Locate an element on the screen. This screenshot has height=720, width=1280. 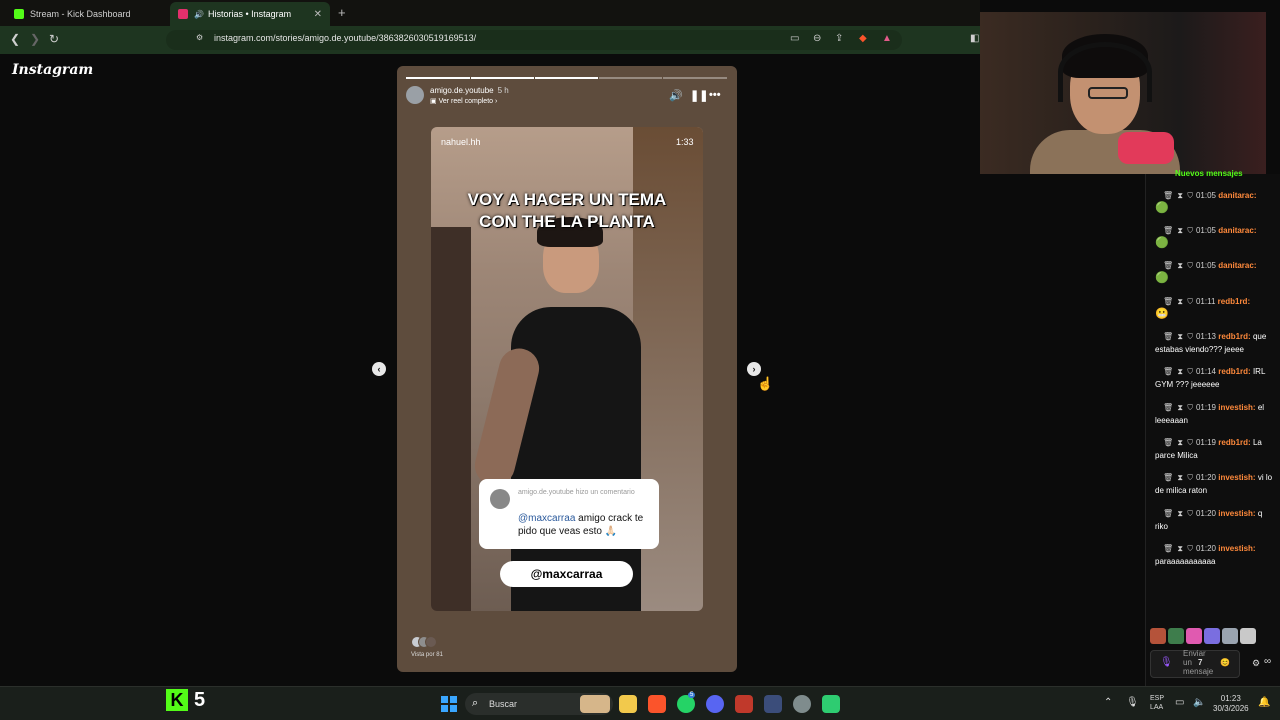
clock-date: 30/3/2026 is located at coordinates (1231, 708).